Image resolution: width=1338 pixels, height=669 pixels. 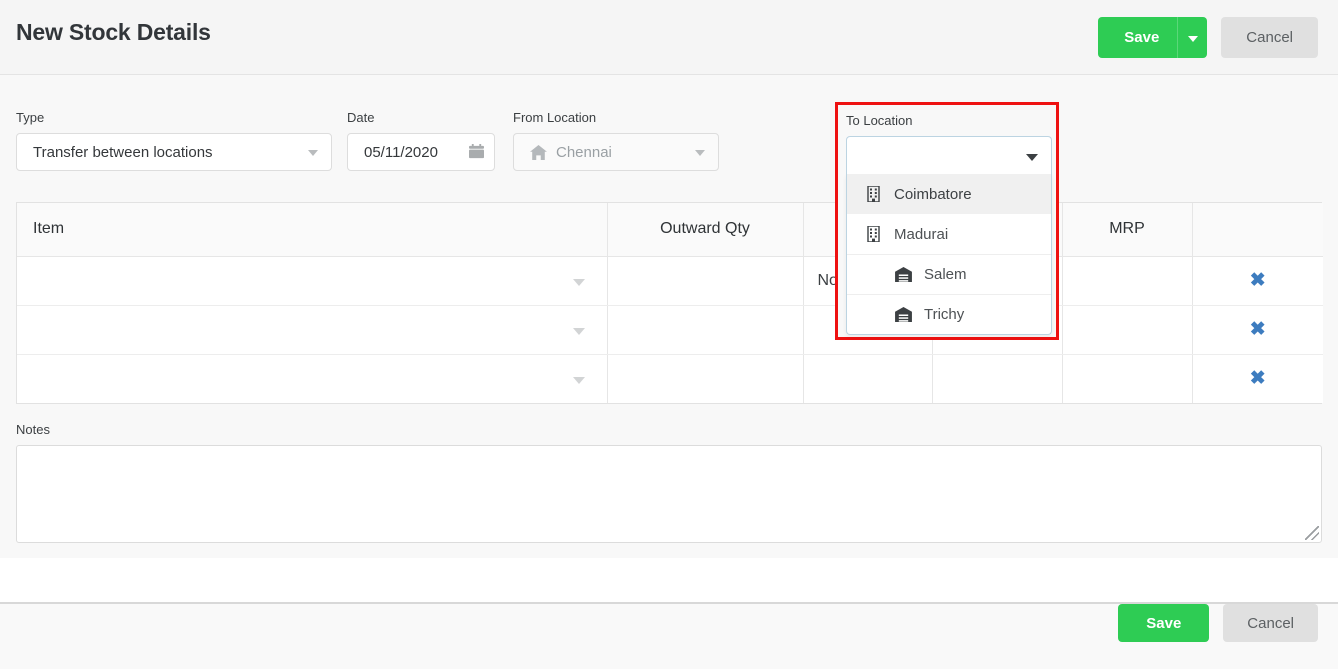 I want to click on type-select-value: Transfer between locations, so click(x=123, y=152).